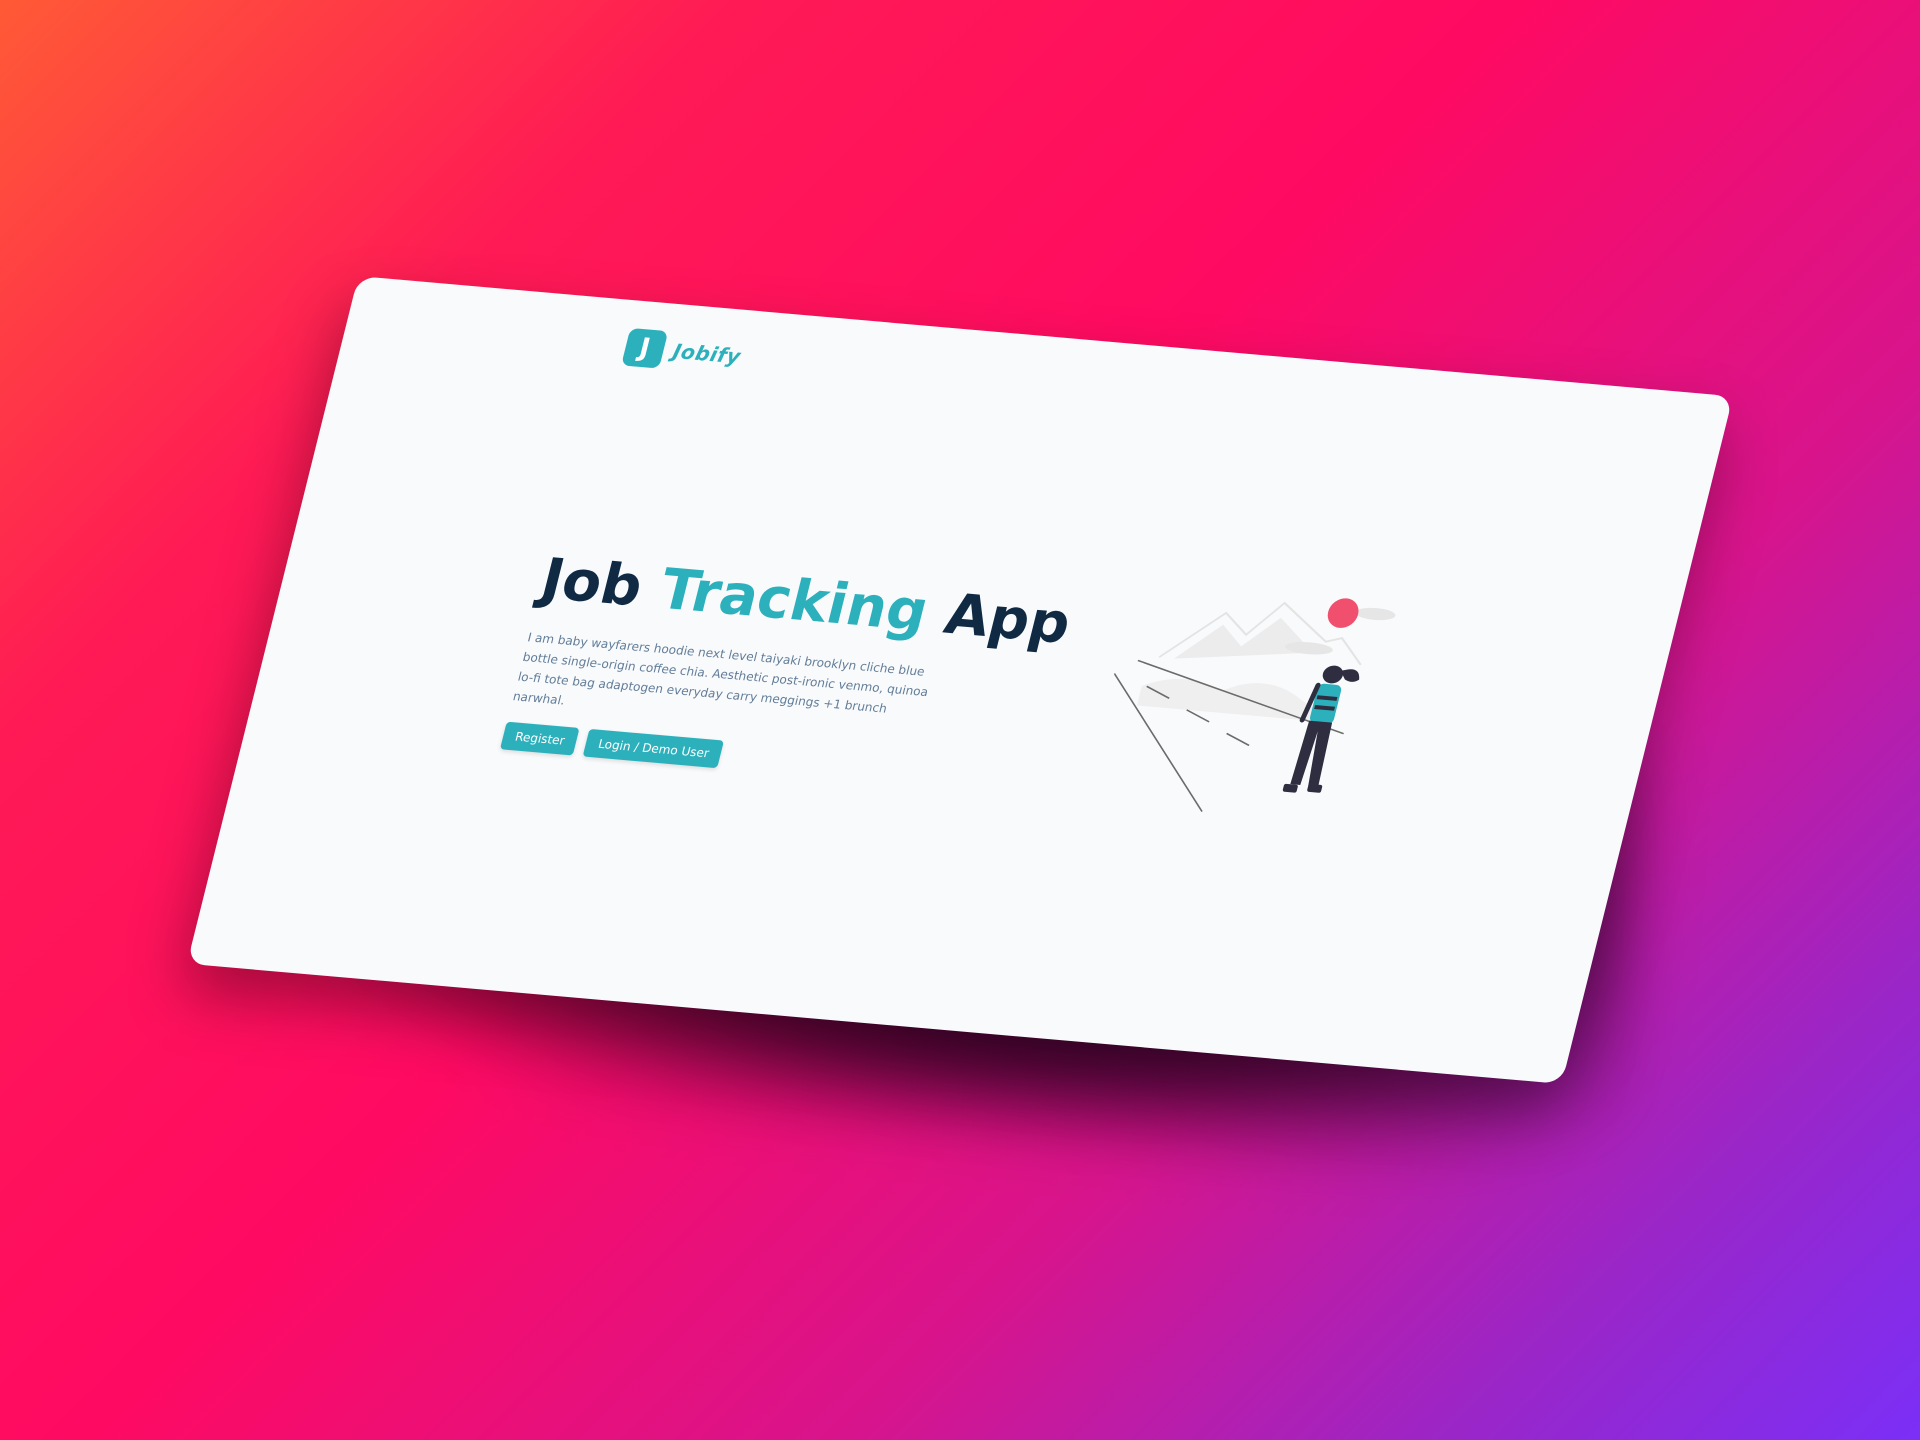  Describe the element at coordinates (1254, 705) in the screenshot. I see `woman-on-road-illustration-icon` at that location.